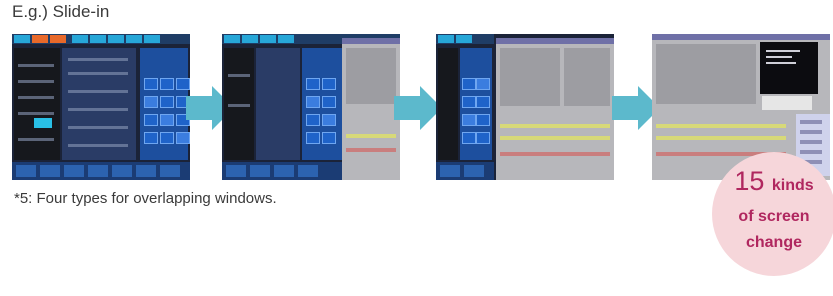 Image resolution: width=833 pixels, height=296 pixels. I want to click on popup-window, so click(789, 68).